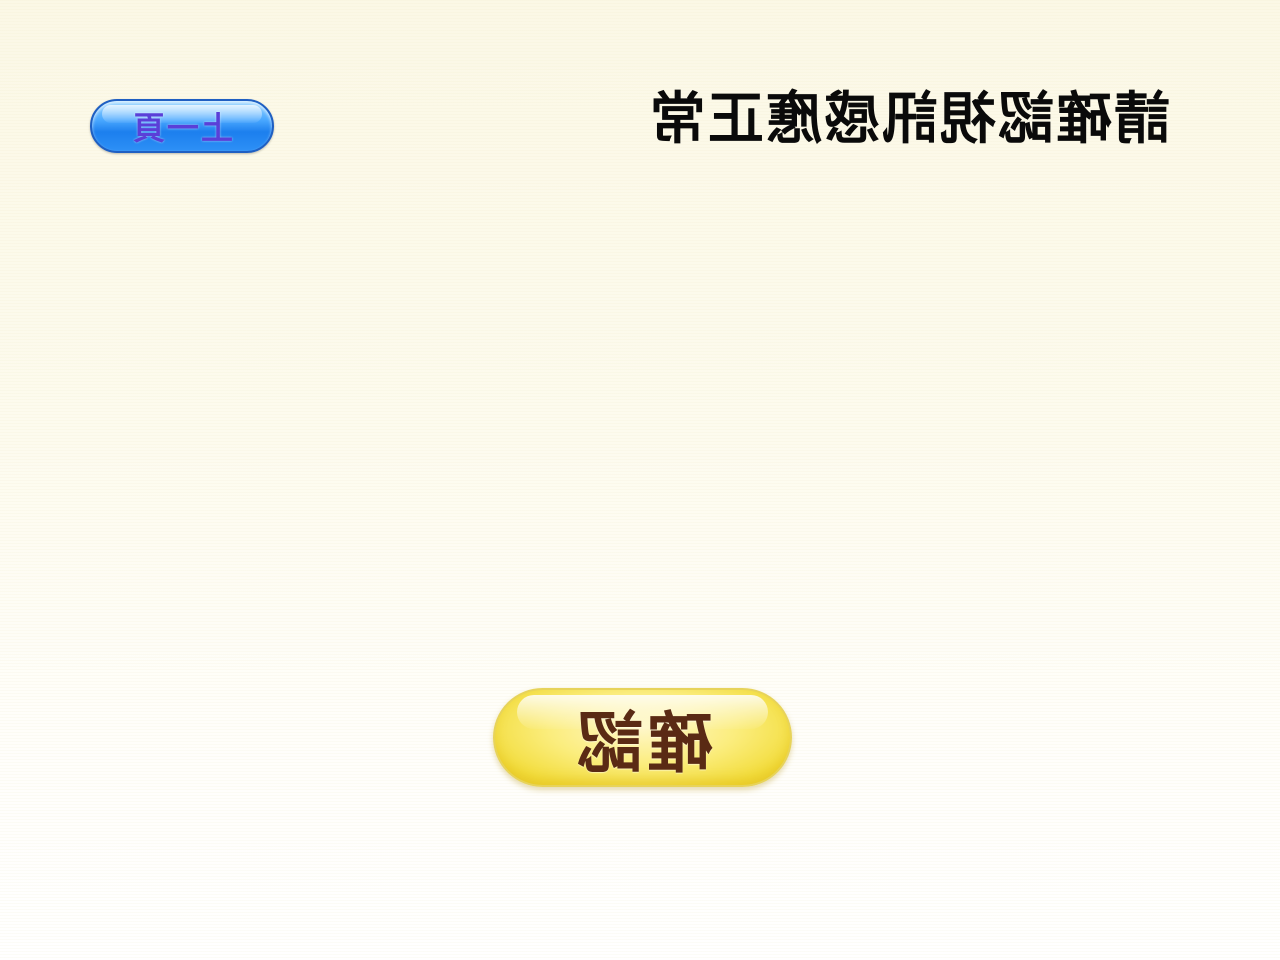  What do you see at coordinates (642, 743) in the screenshot?
I see `confirm-label: 確認` at bounding box center [642, 743].